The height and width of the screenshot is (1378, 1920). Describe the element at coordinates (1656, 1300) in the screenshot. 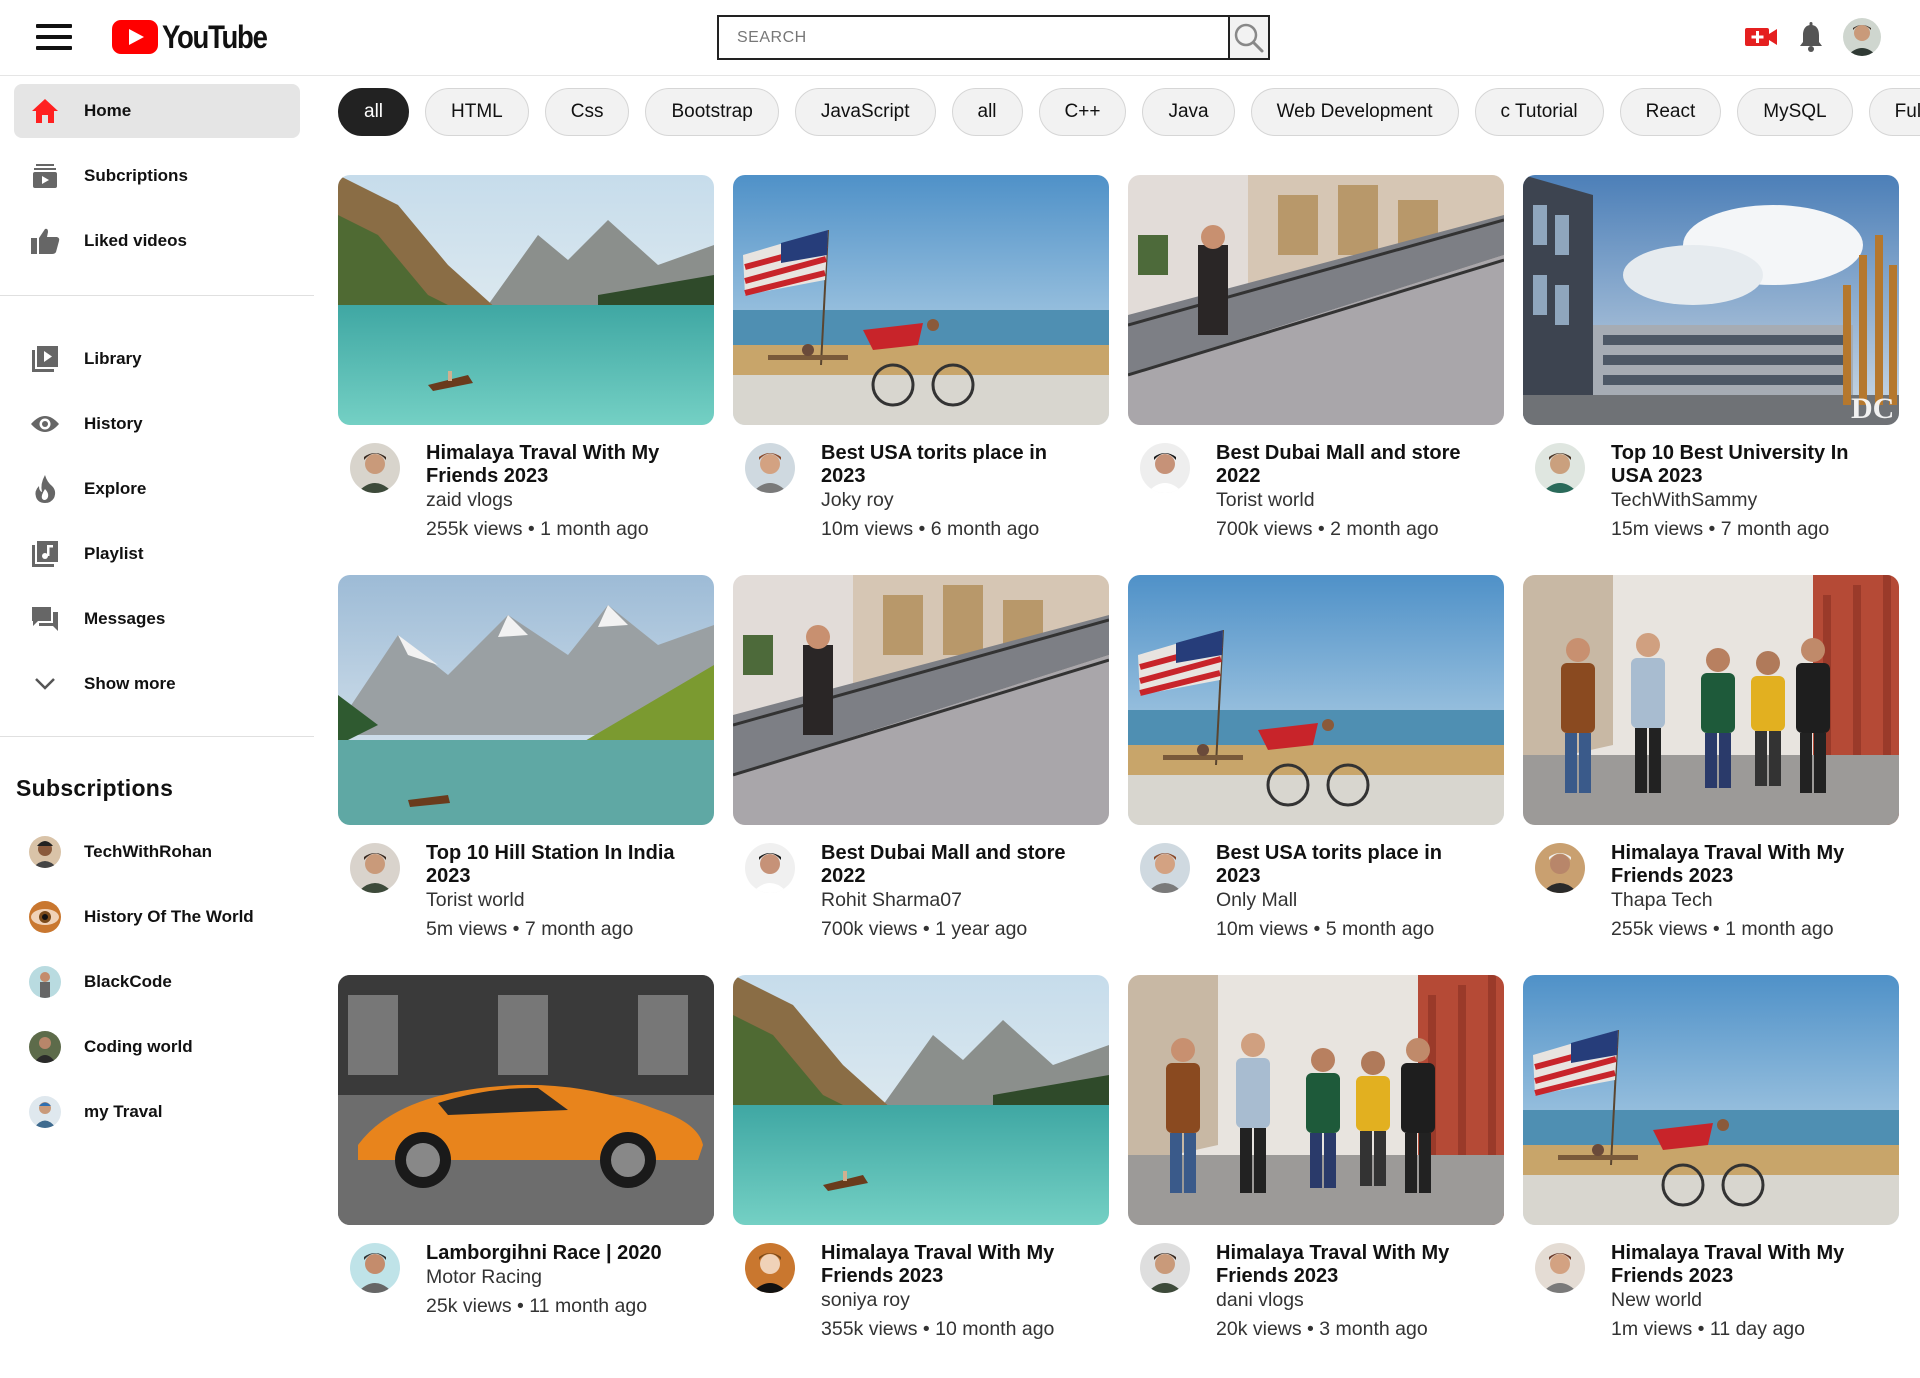

I see `channel-name: New world` at that location.